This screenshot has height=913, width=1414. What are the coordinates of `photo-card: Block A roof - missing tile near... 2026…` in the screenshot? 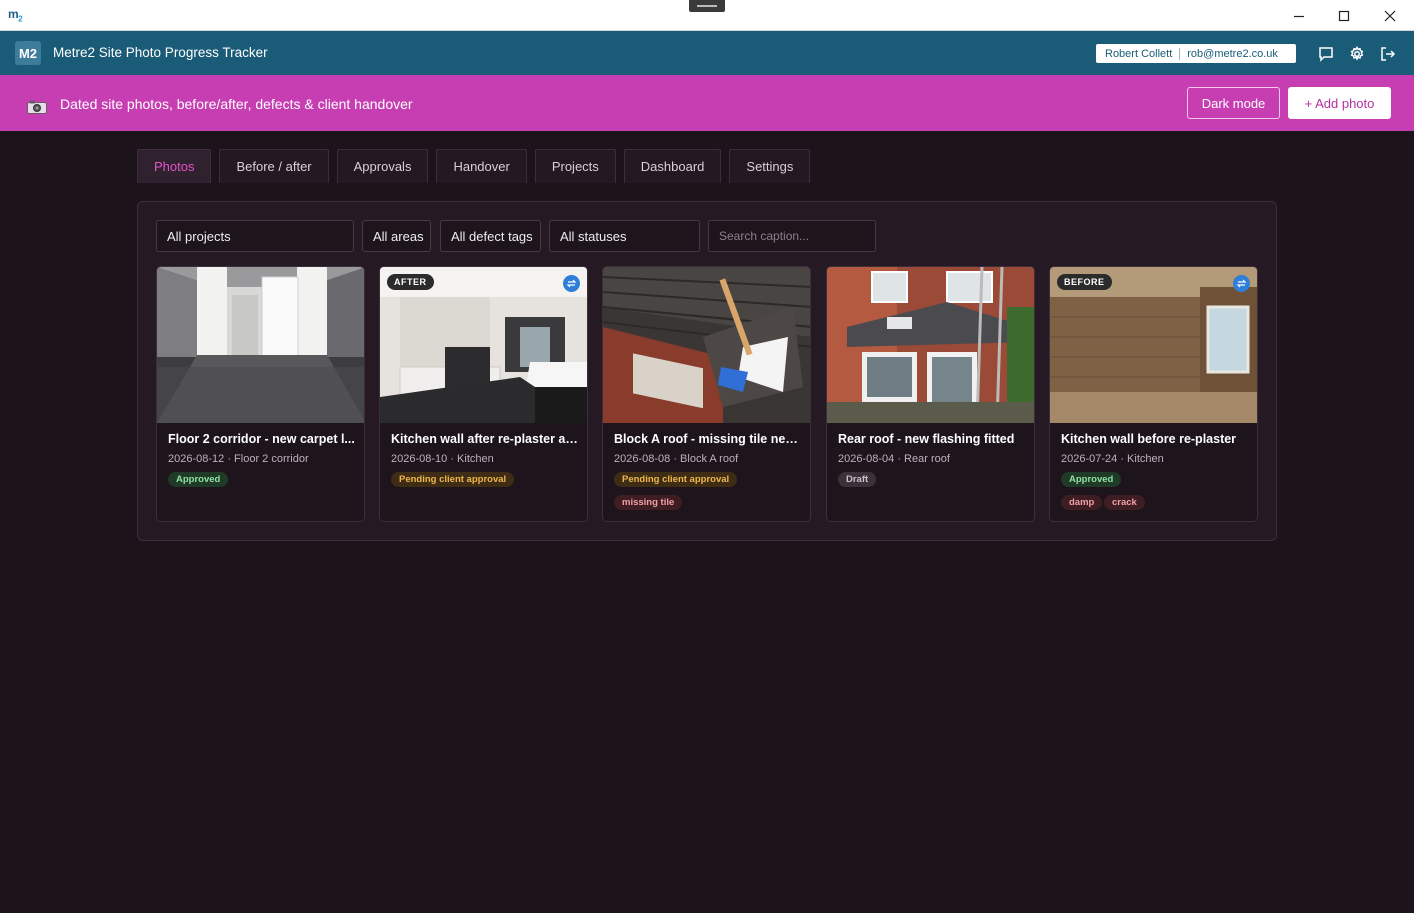 It's located at (706, 394).